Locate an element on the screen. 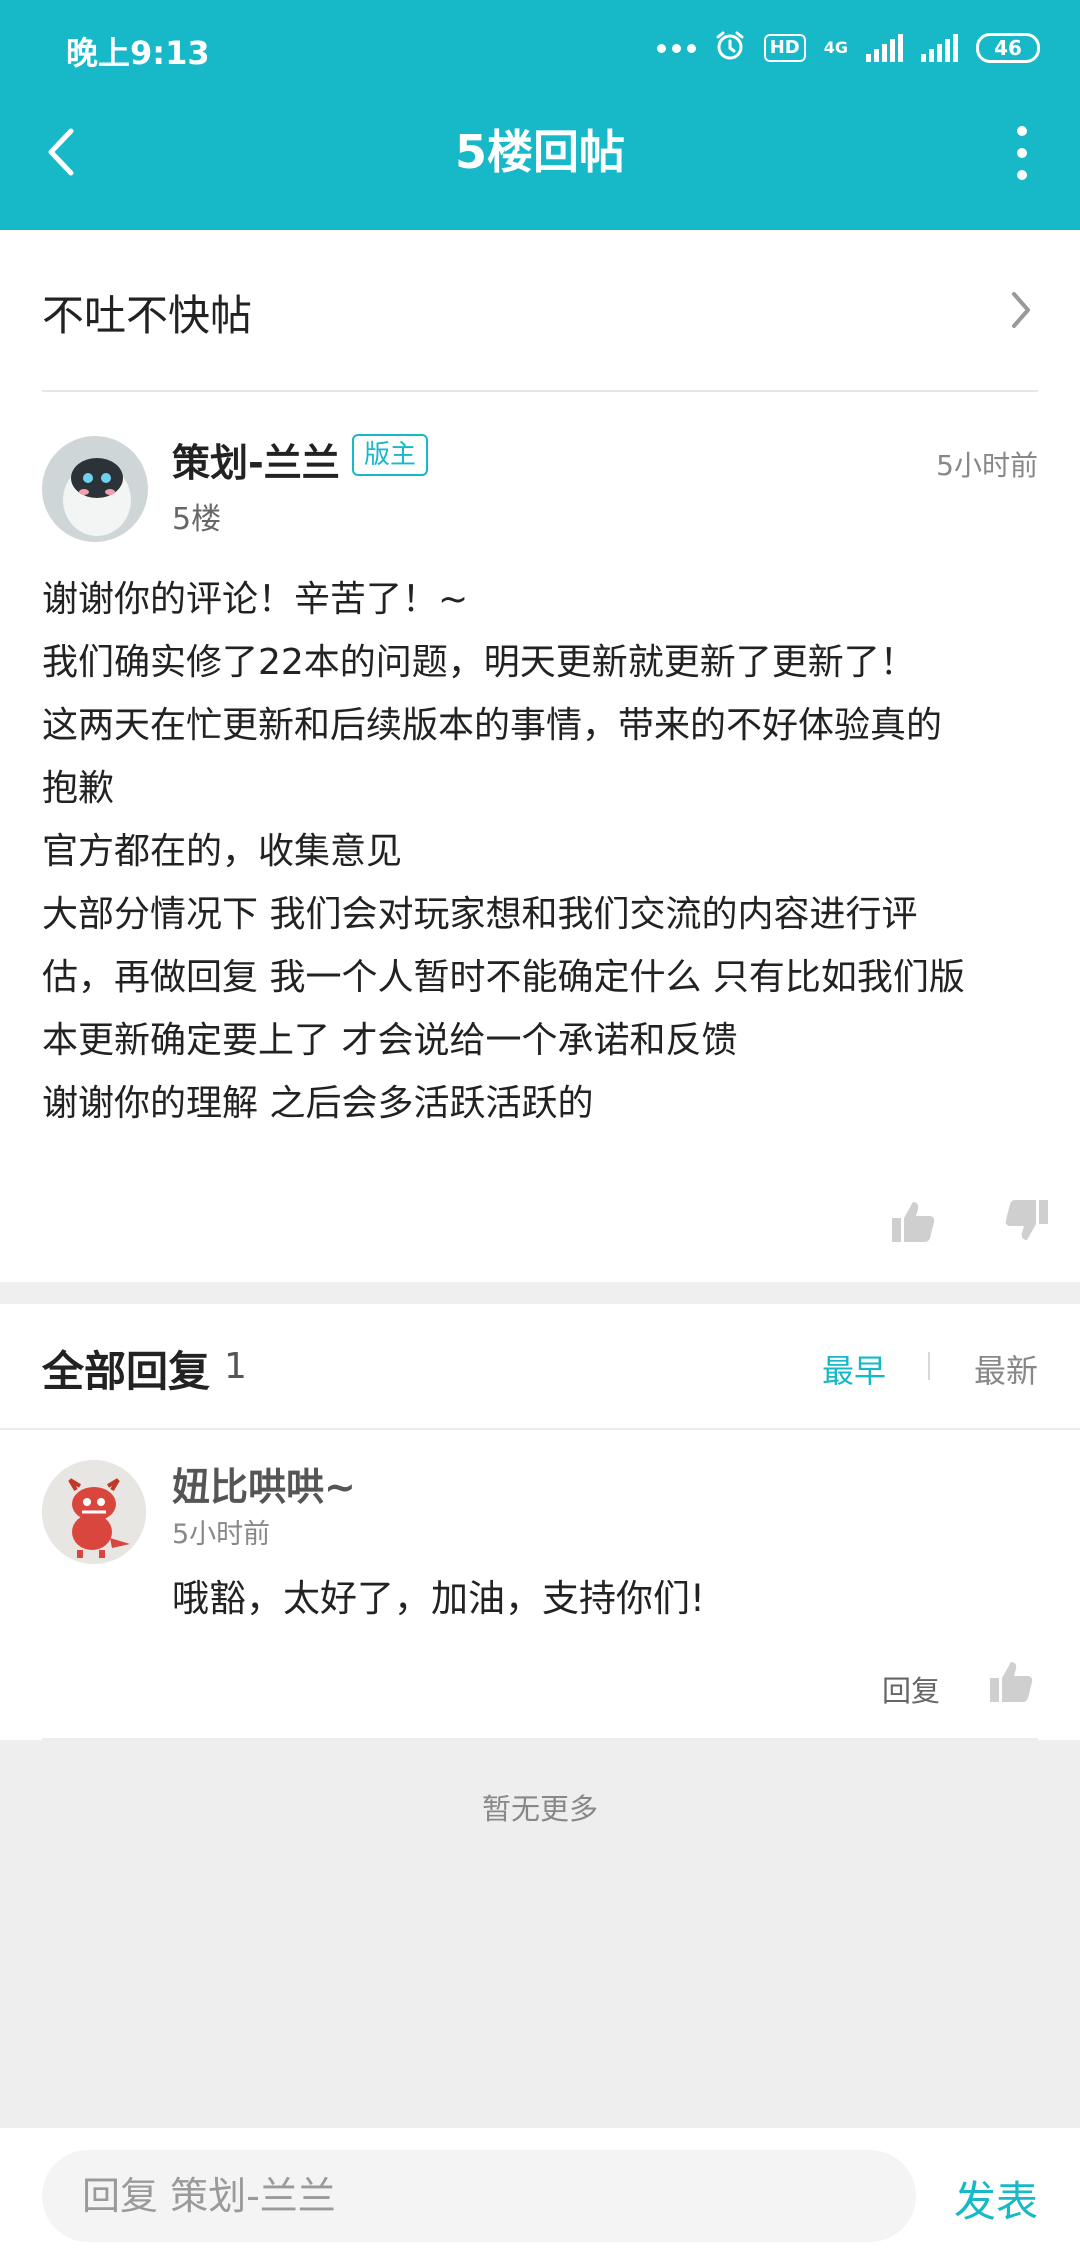 The image size is (1080, 2264). more-notifications-icon is located at coordinates (676, 48).